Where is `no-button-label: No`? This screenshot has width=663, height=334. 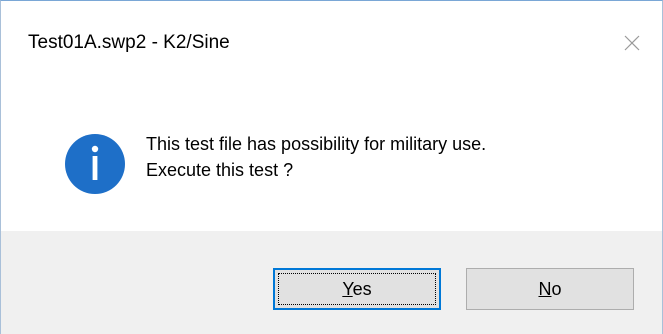 no-button-label: No is located at coordinates (549, 289).